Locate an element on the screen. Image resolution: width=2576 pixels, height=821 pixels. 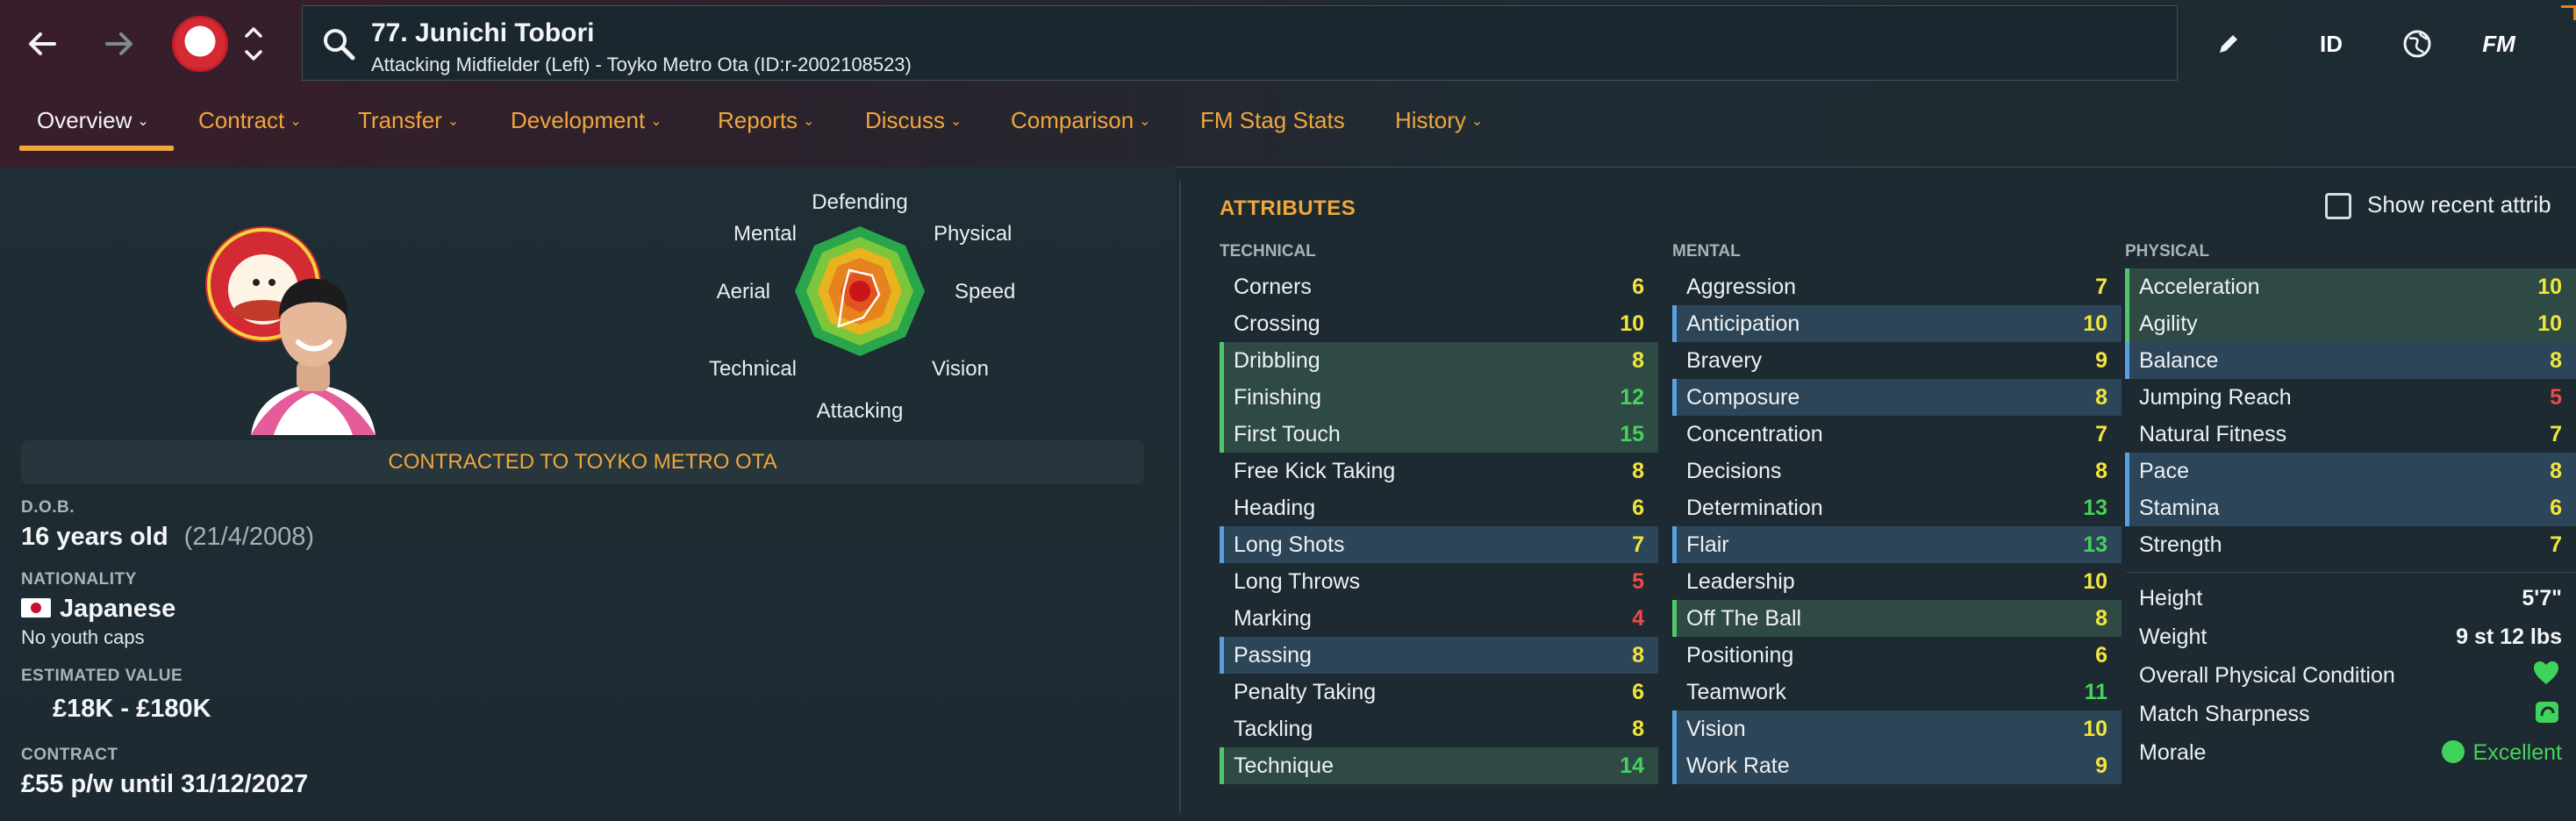
height-label: Height is located at coordinates (2171, 598).